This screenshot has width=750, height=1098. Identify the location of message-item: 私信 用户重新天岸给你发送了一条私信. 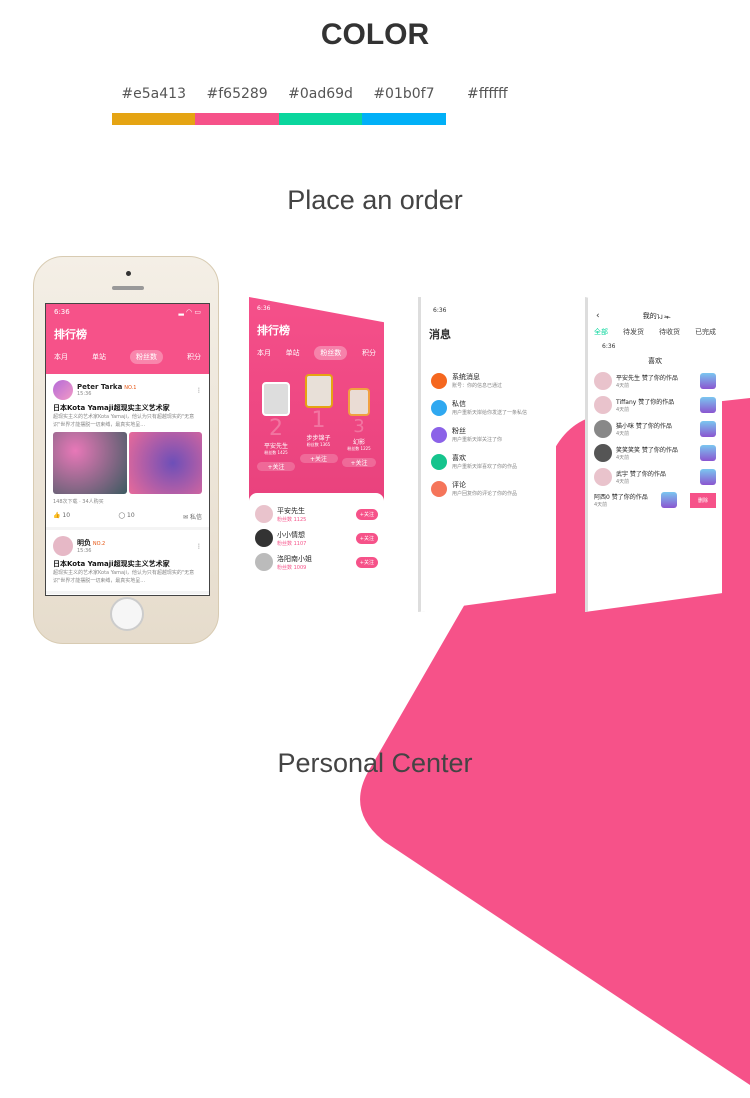
(493, 407).